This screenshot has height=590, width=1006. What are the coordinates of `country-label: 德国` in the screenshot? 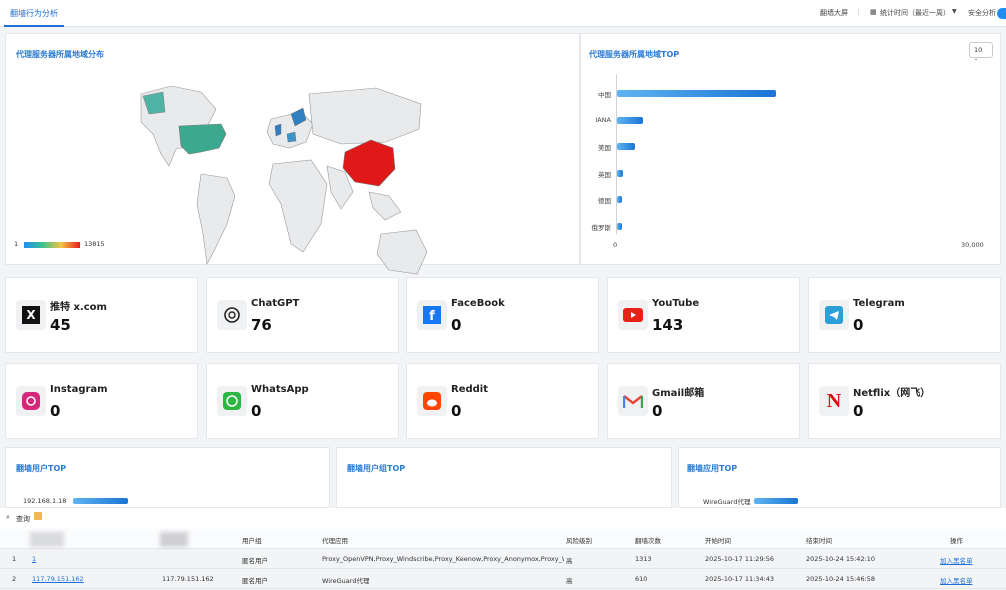 It's located at (604, 201).